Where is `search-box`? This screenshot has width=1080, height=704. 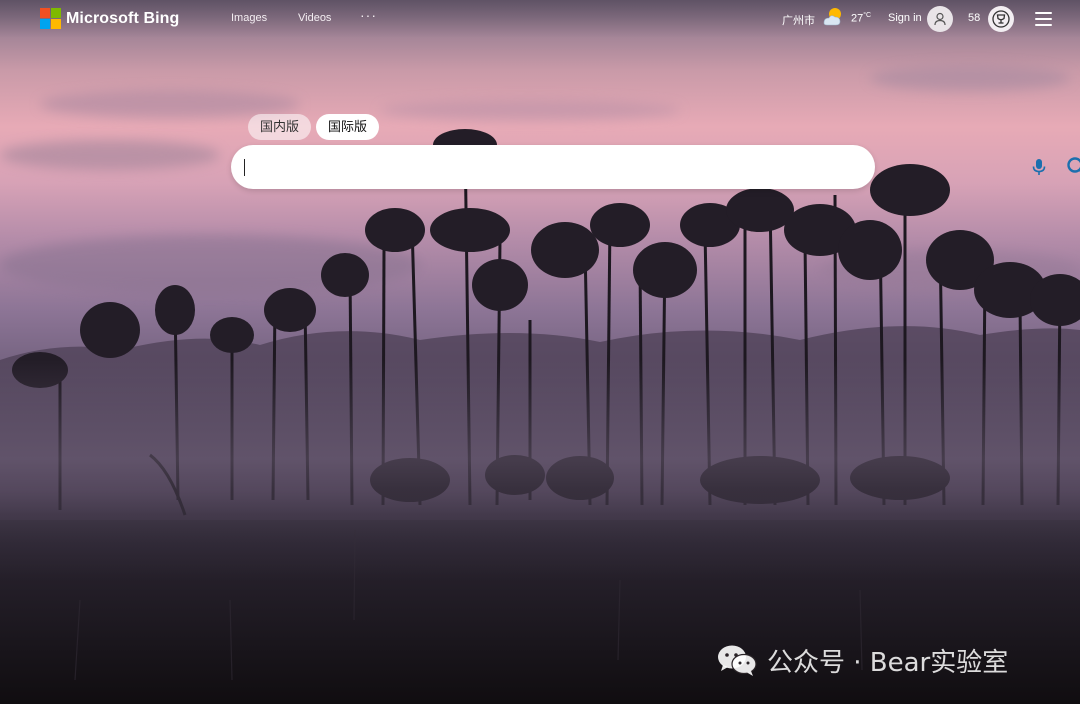 search-box is located at coordinates (655, 167).